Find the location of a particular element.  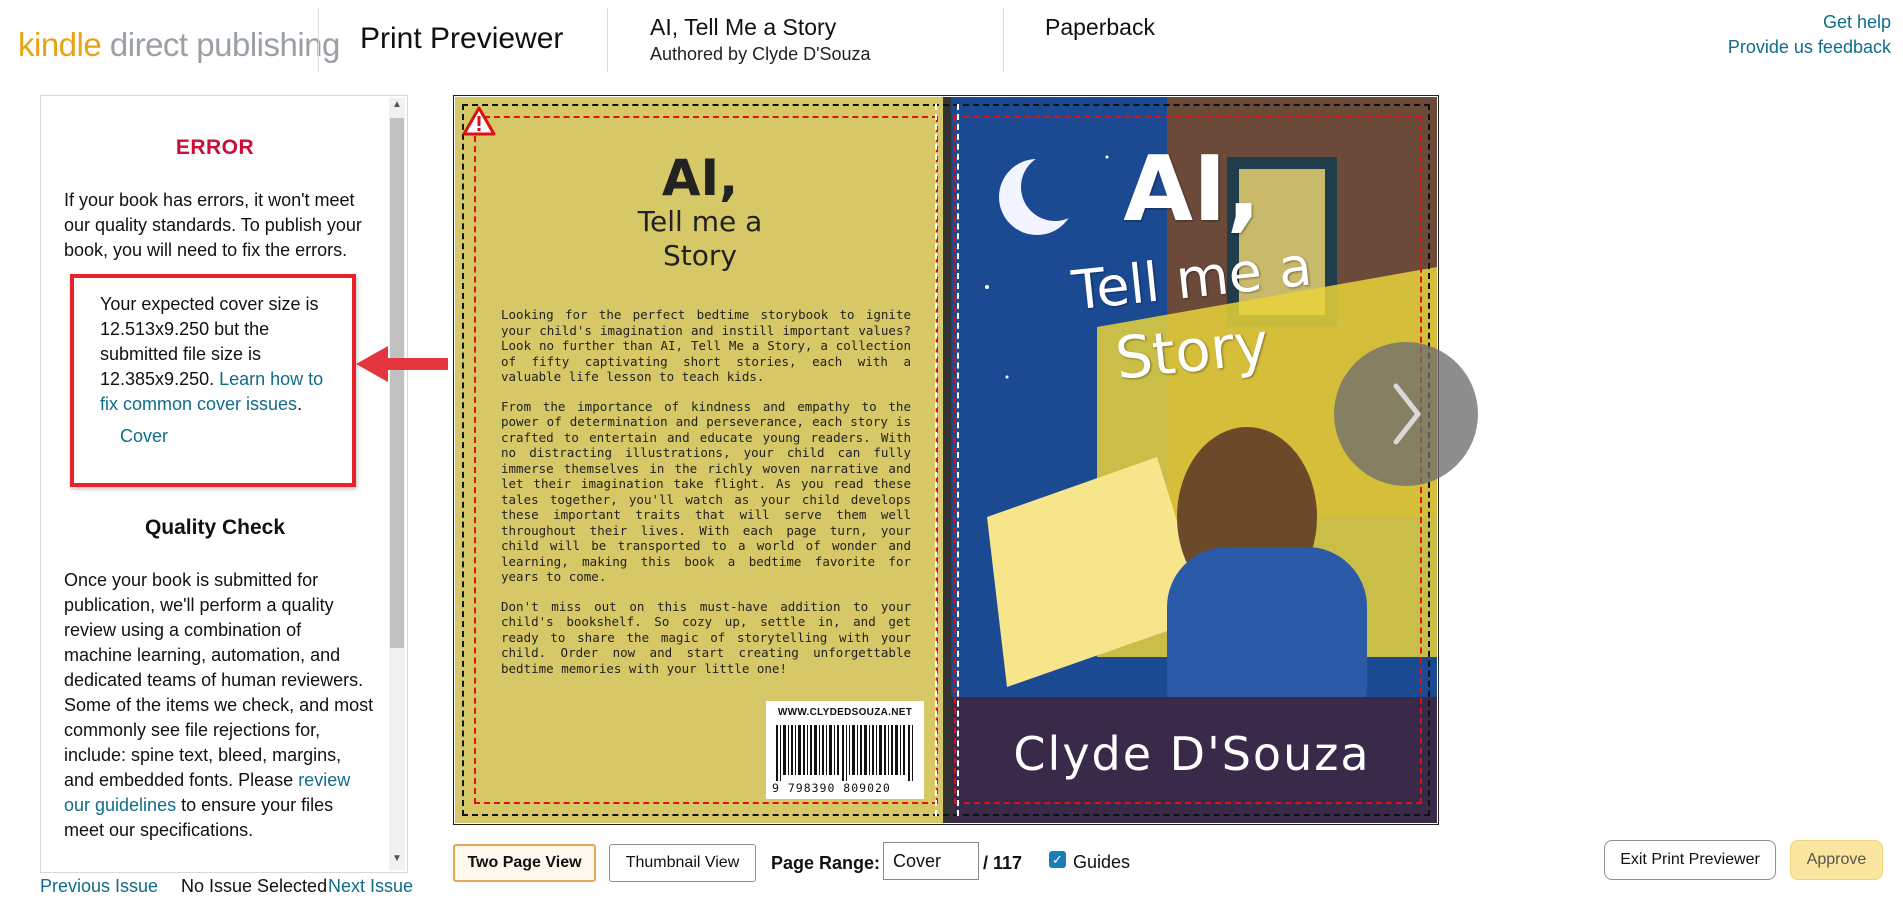

book-author: Authored by Clyde D'Souza is located at coordinates (760, 54).